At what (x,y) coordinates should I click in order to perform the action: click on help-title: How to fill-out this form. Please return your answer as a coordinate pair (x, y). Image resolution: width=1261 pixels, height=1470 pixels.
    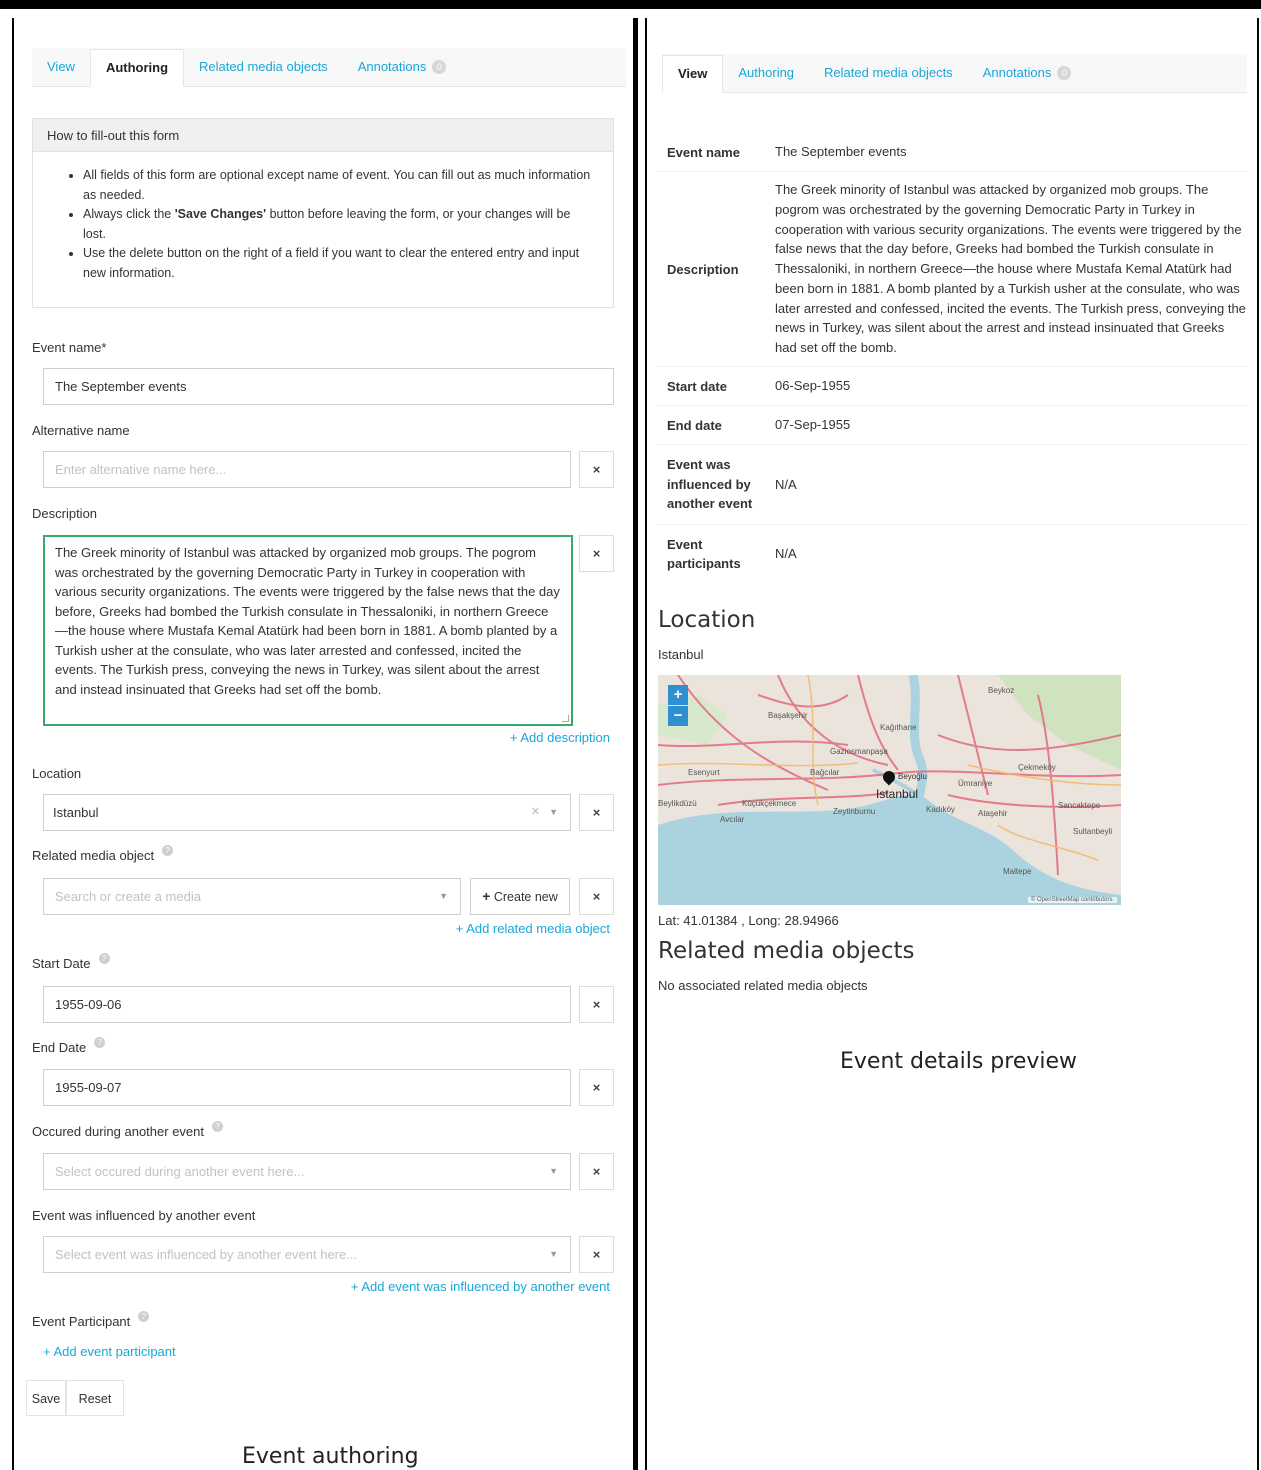
    Looking at the image, I should click on (323, 135).